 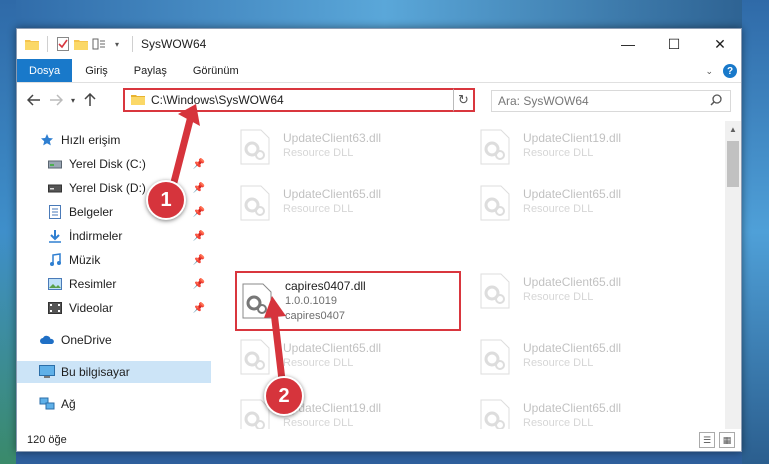 What do you see at coordinates (707, 440) in the screenshot?
I see `details-view-icon: ☰` at bounding box center [707, 440].